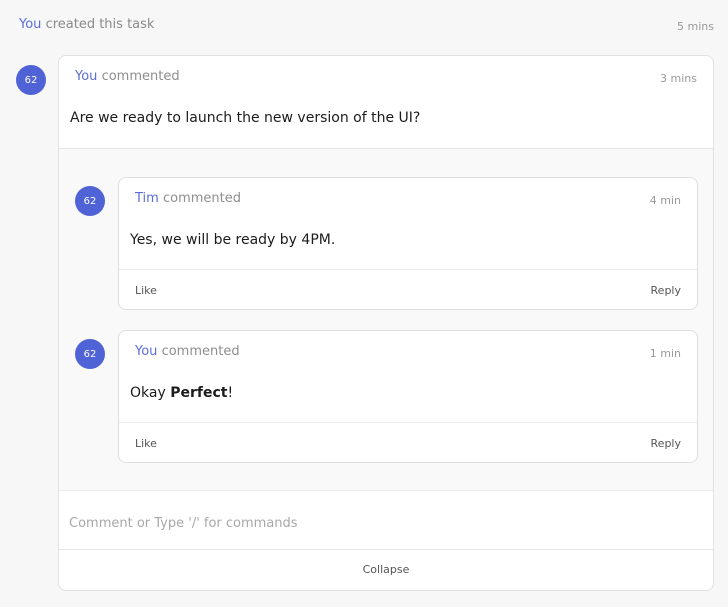  I want to click on reply-header: You commented 1 min, so click(408, 353).